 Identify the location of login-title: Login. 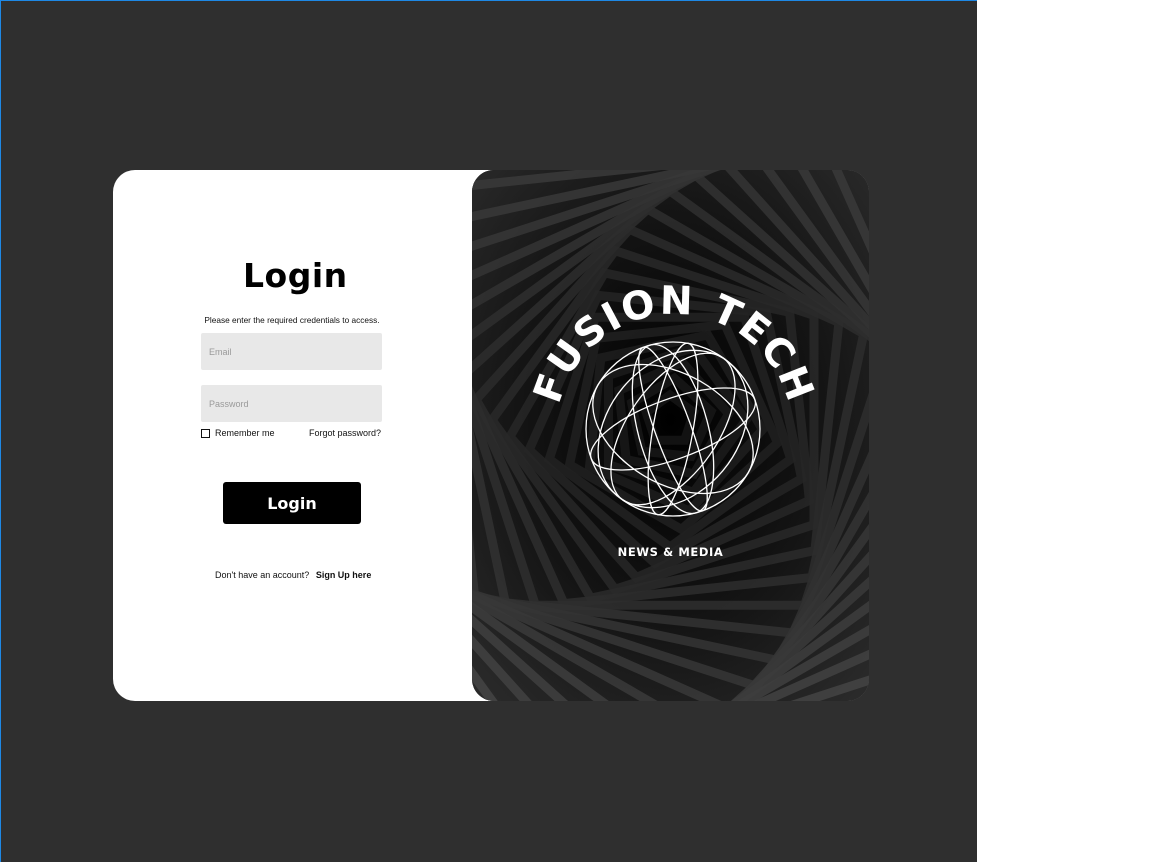
(295, 275).